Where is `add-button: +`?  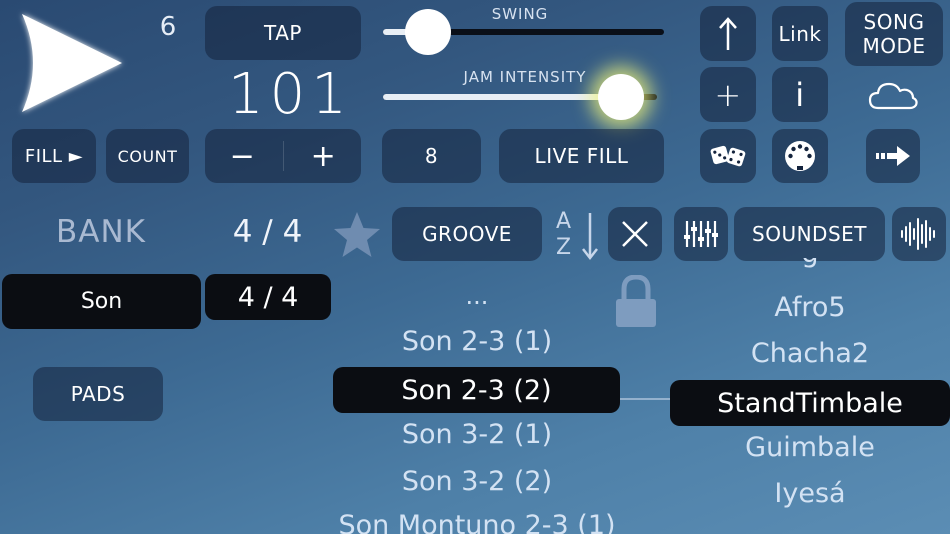
add-button: + is located at coordinates (728, 94).